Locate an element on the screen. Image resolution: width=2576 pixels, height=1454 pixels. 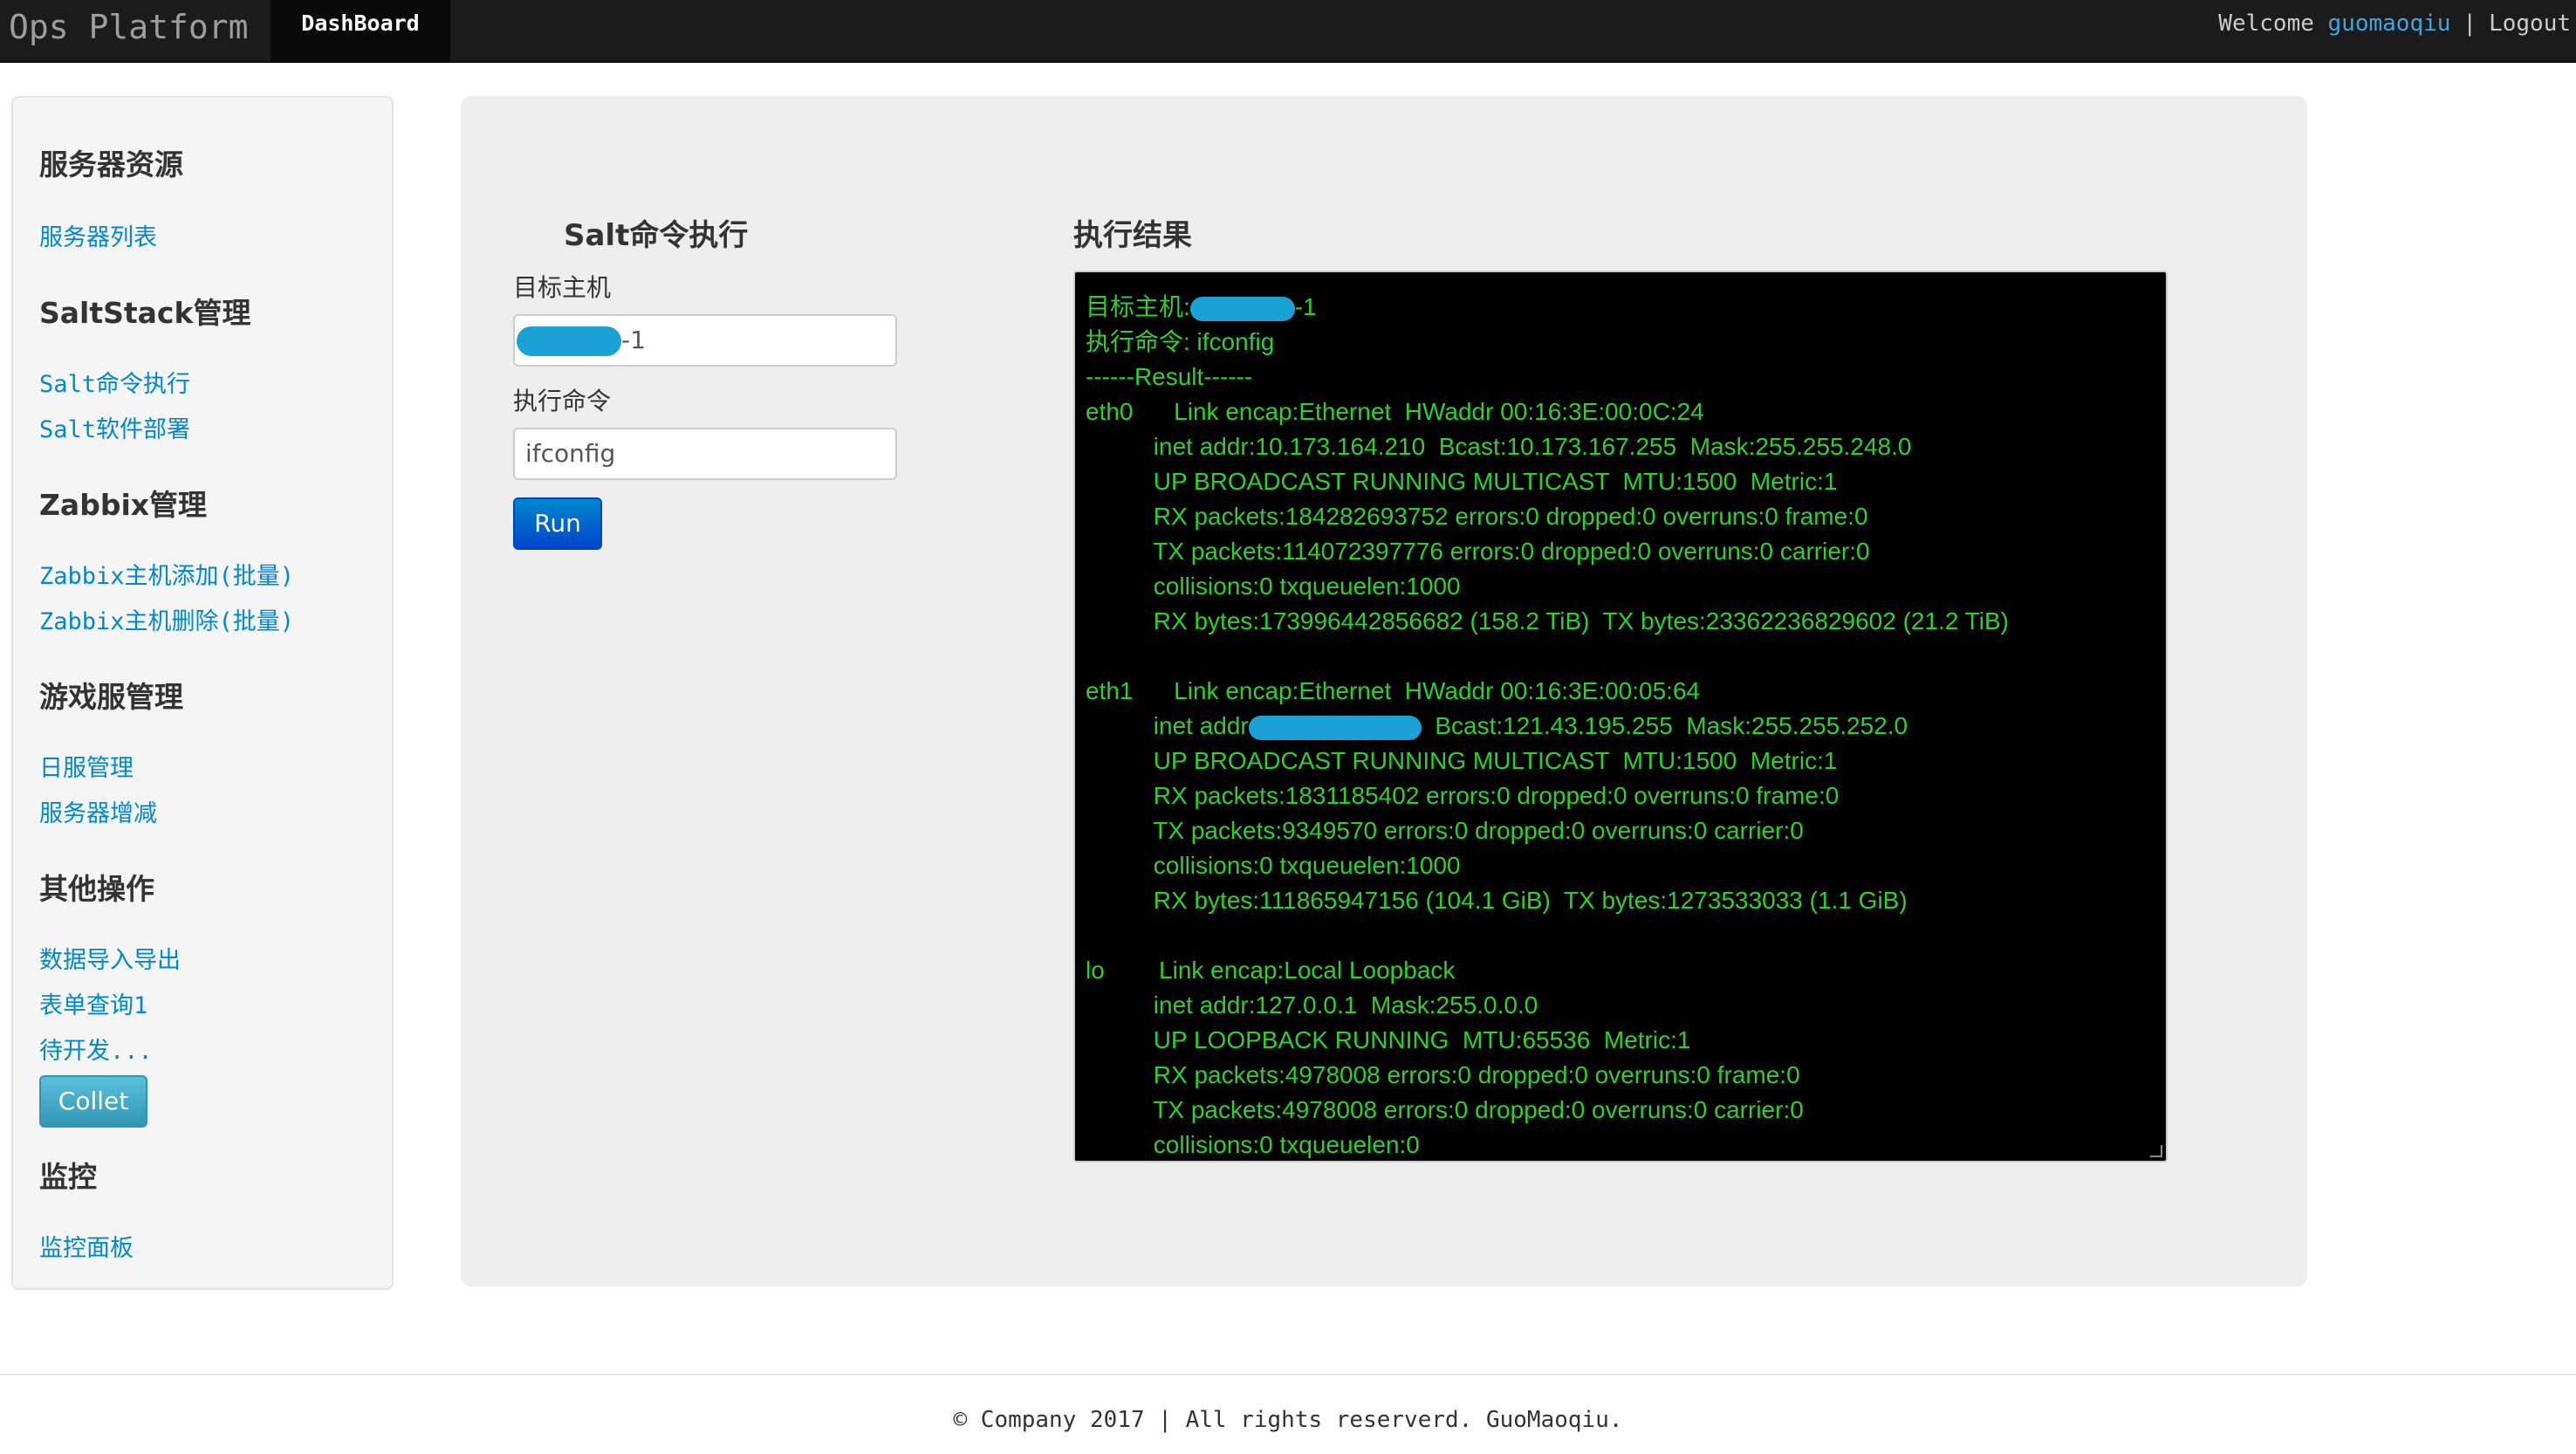
result-line: lo Link encap:Local Loopback is located at coordinates (1271, 970).